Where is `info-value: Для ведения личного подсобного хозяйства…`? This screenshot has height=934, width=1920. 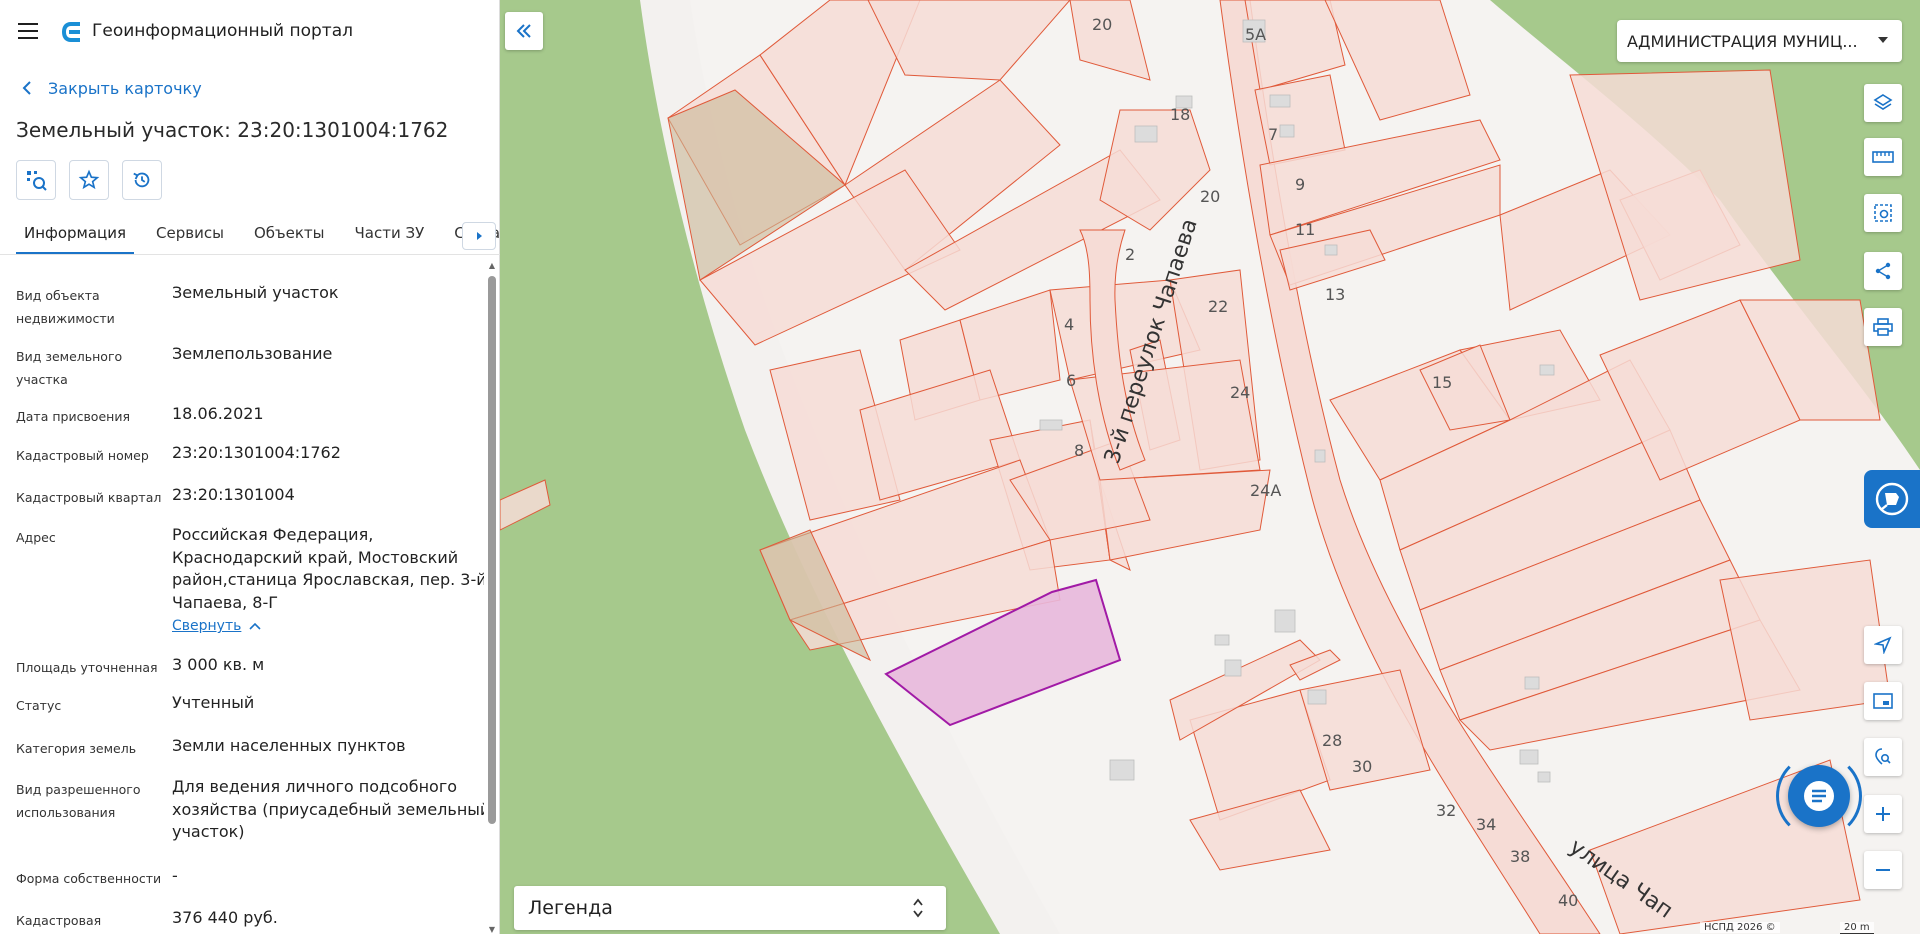 info-value: Для ведения личного подсобного хозяйства… is located at coordinates (328, 809).